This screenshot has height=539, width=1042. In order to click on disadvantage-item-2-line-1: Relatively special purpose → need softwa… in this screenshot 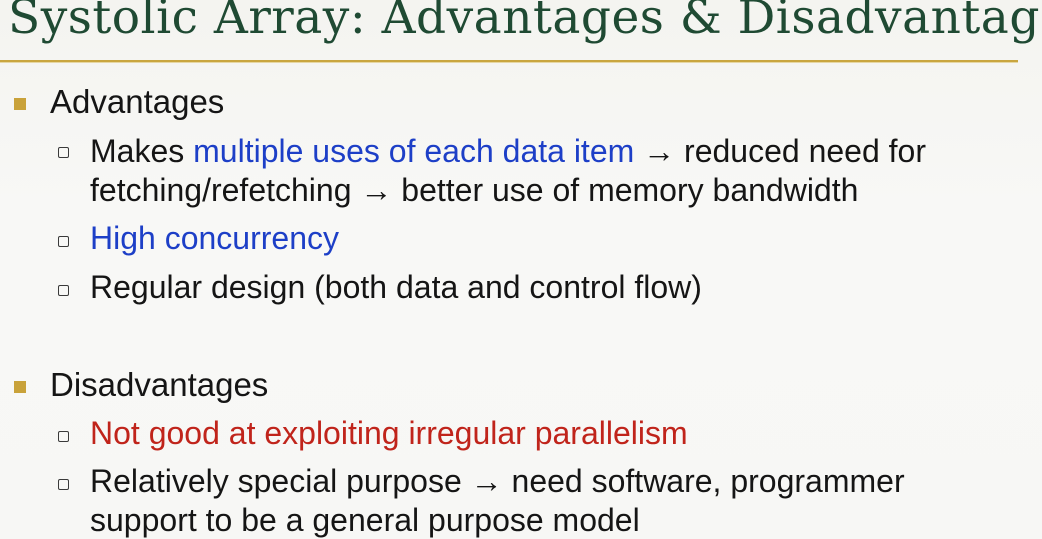, I will do `click(497, 481)`.